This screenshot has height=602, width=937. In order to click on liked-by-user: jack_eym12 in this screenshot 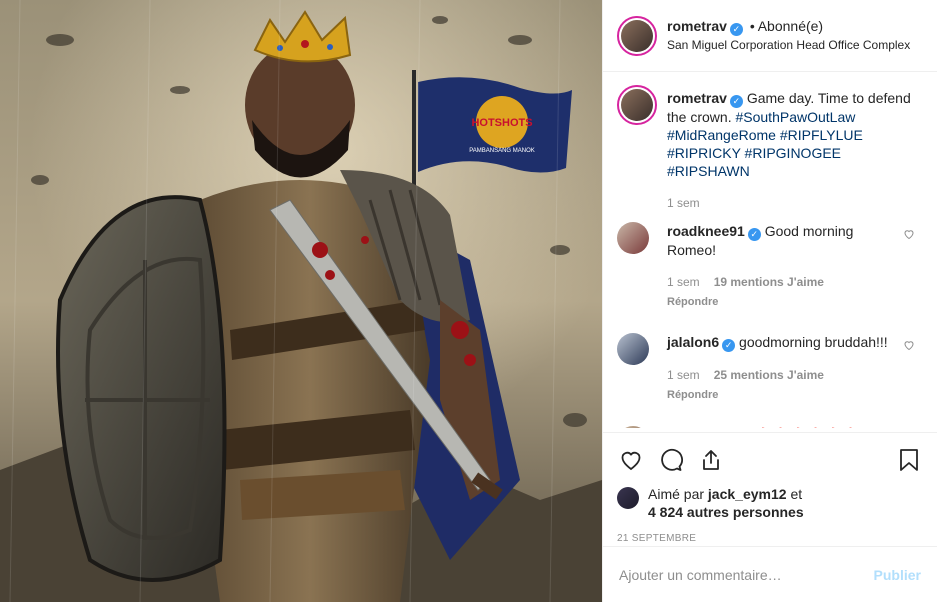, I will do `click(747, 494)`.